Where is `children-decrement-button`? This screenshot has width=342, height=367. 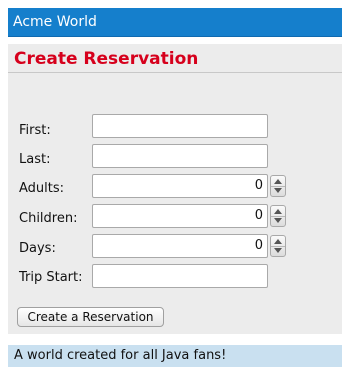
children-decrement-button is located at coordinates (278, 221).